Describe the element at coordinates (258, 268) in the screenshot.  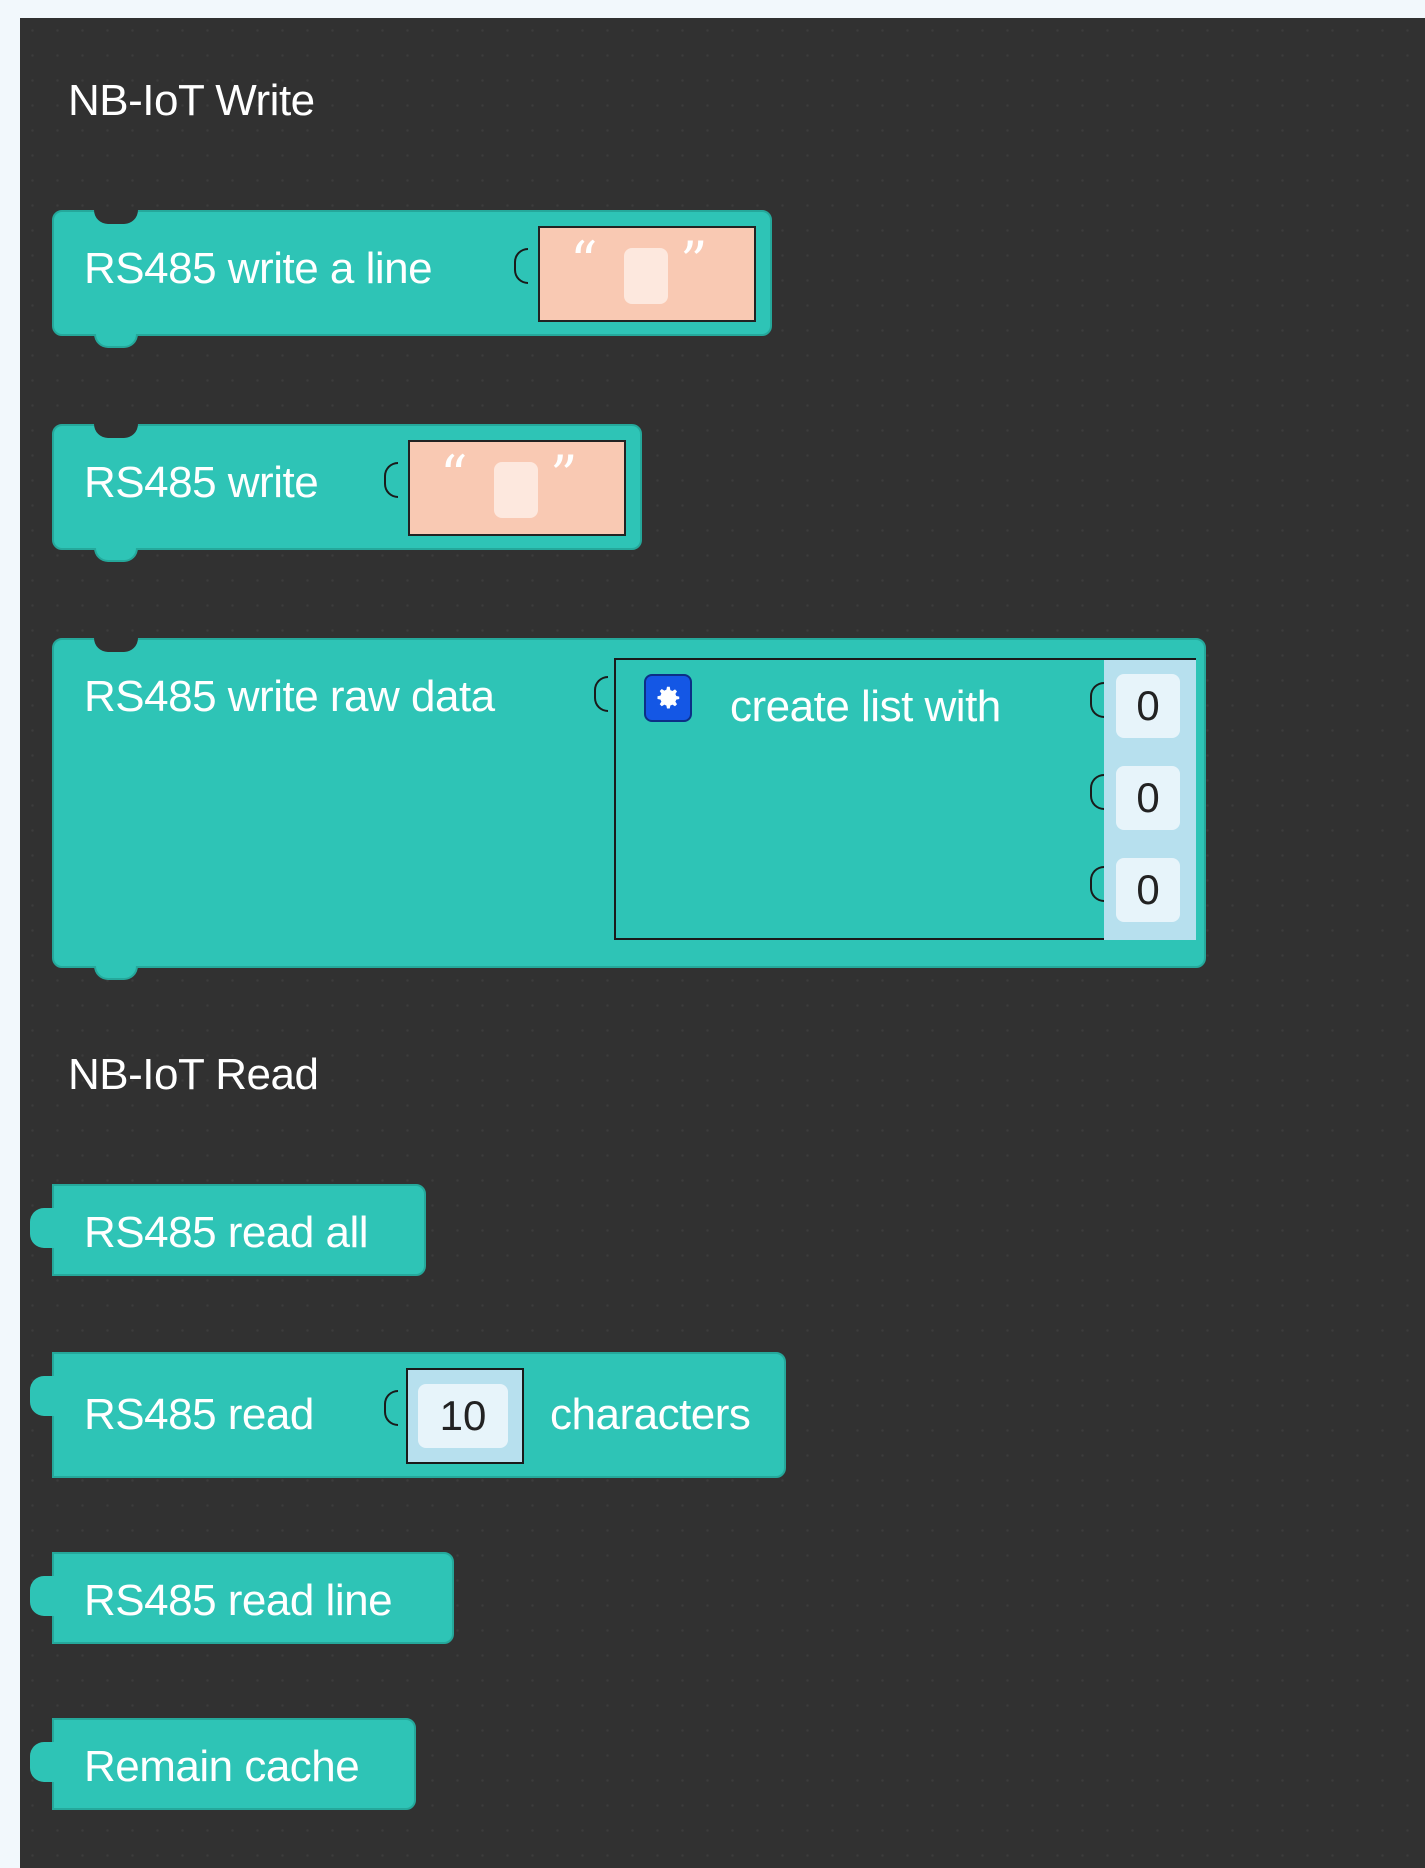
I see `block-label: RS485 write a line` at that location.